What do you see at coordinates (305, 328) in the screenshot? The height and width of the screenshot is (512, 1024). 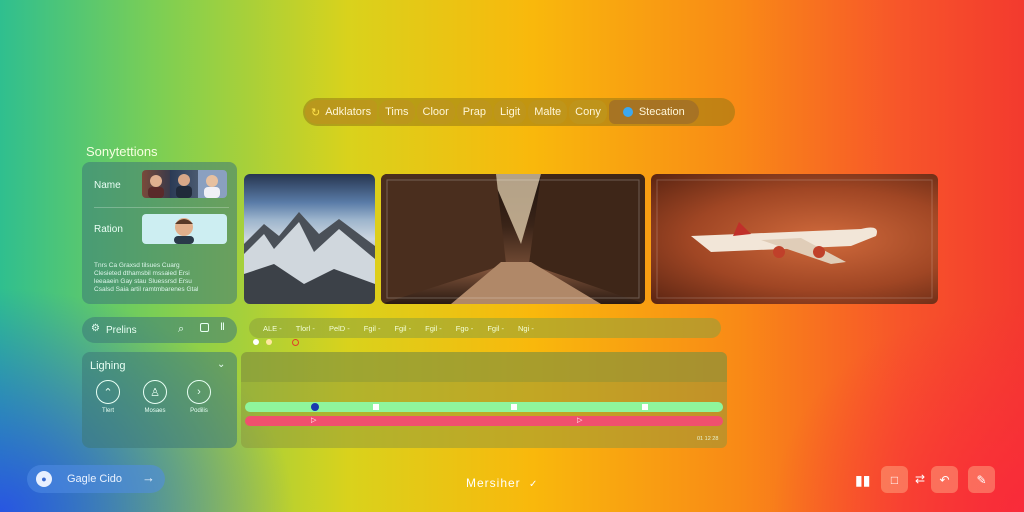 I see `timeline-label: Tlorl -` at bounding box center [305, 328].